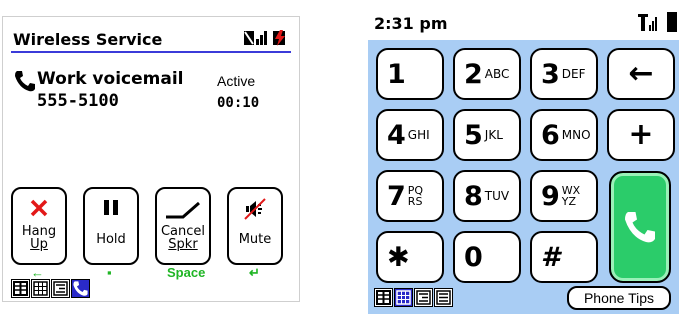 Image resolution: width=679 pixels, height=314 pixels. What do you see at coordinates (39, 208) in the screenshot?
I see `x-icon` at bounding box center [39, 208].